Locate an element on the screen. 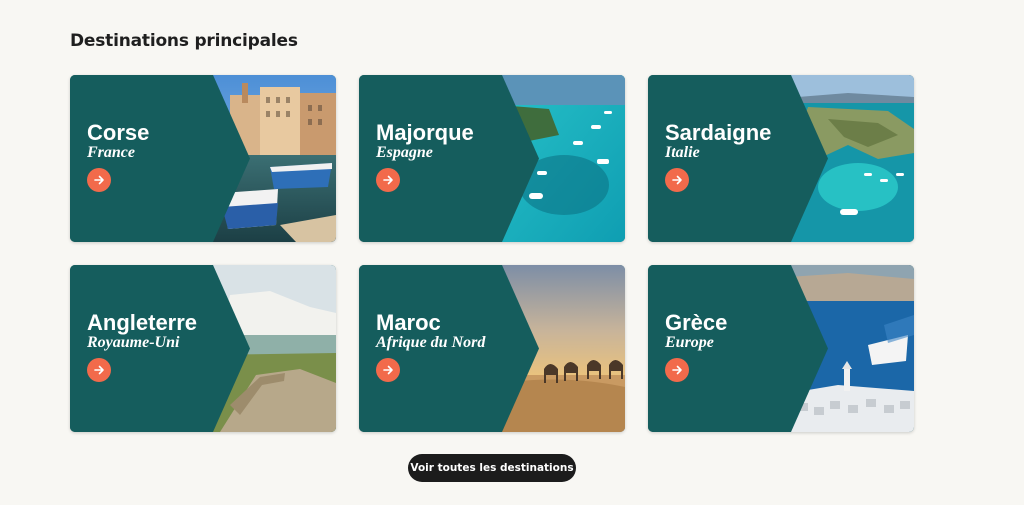 Image resolution: width=1024 pixels, height=505 pixels. destination-card-grece: Grèce Europe is located at coordinates (781, 348).